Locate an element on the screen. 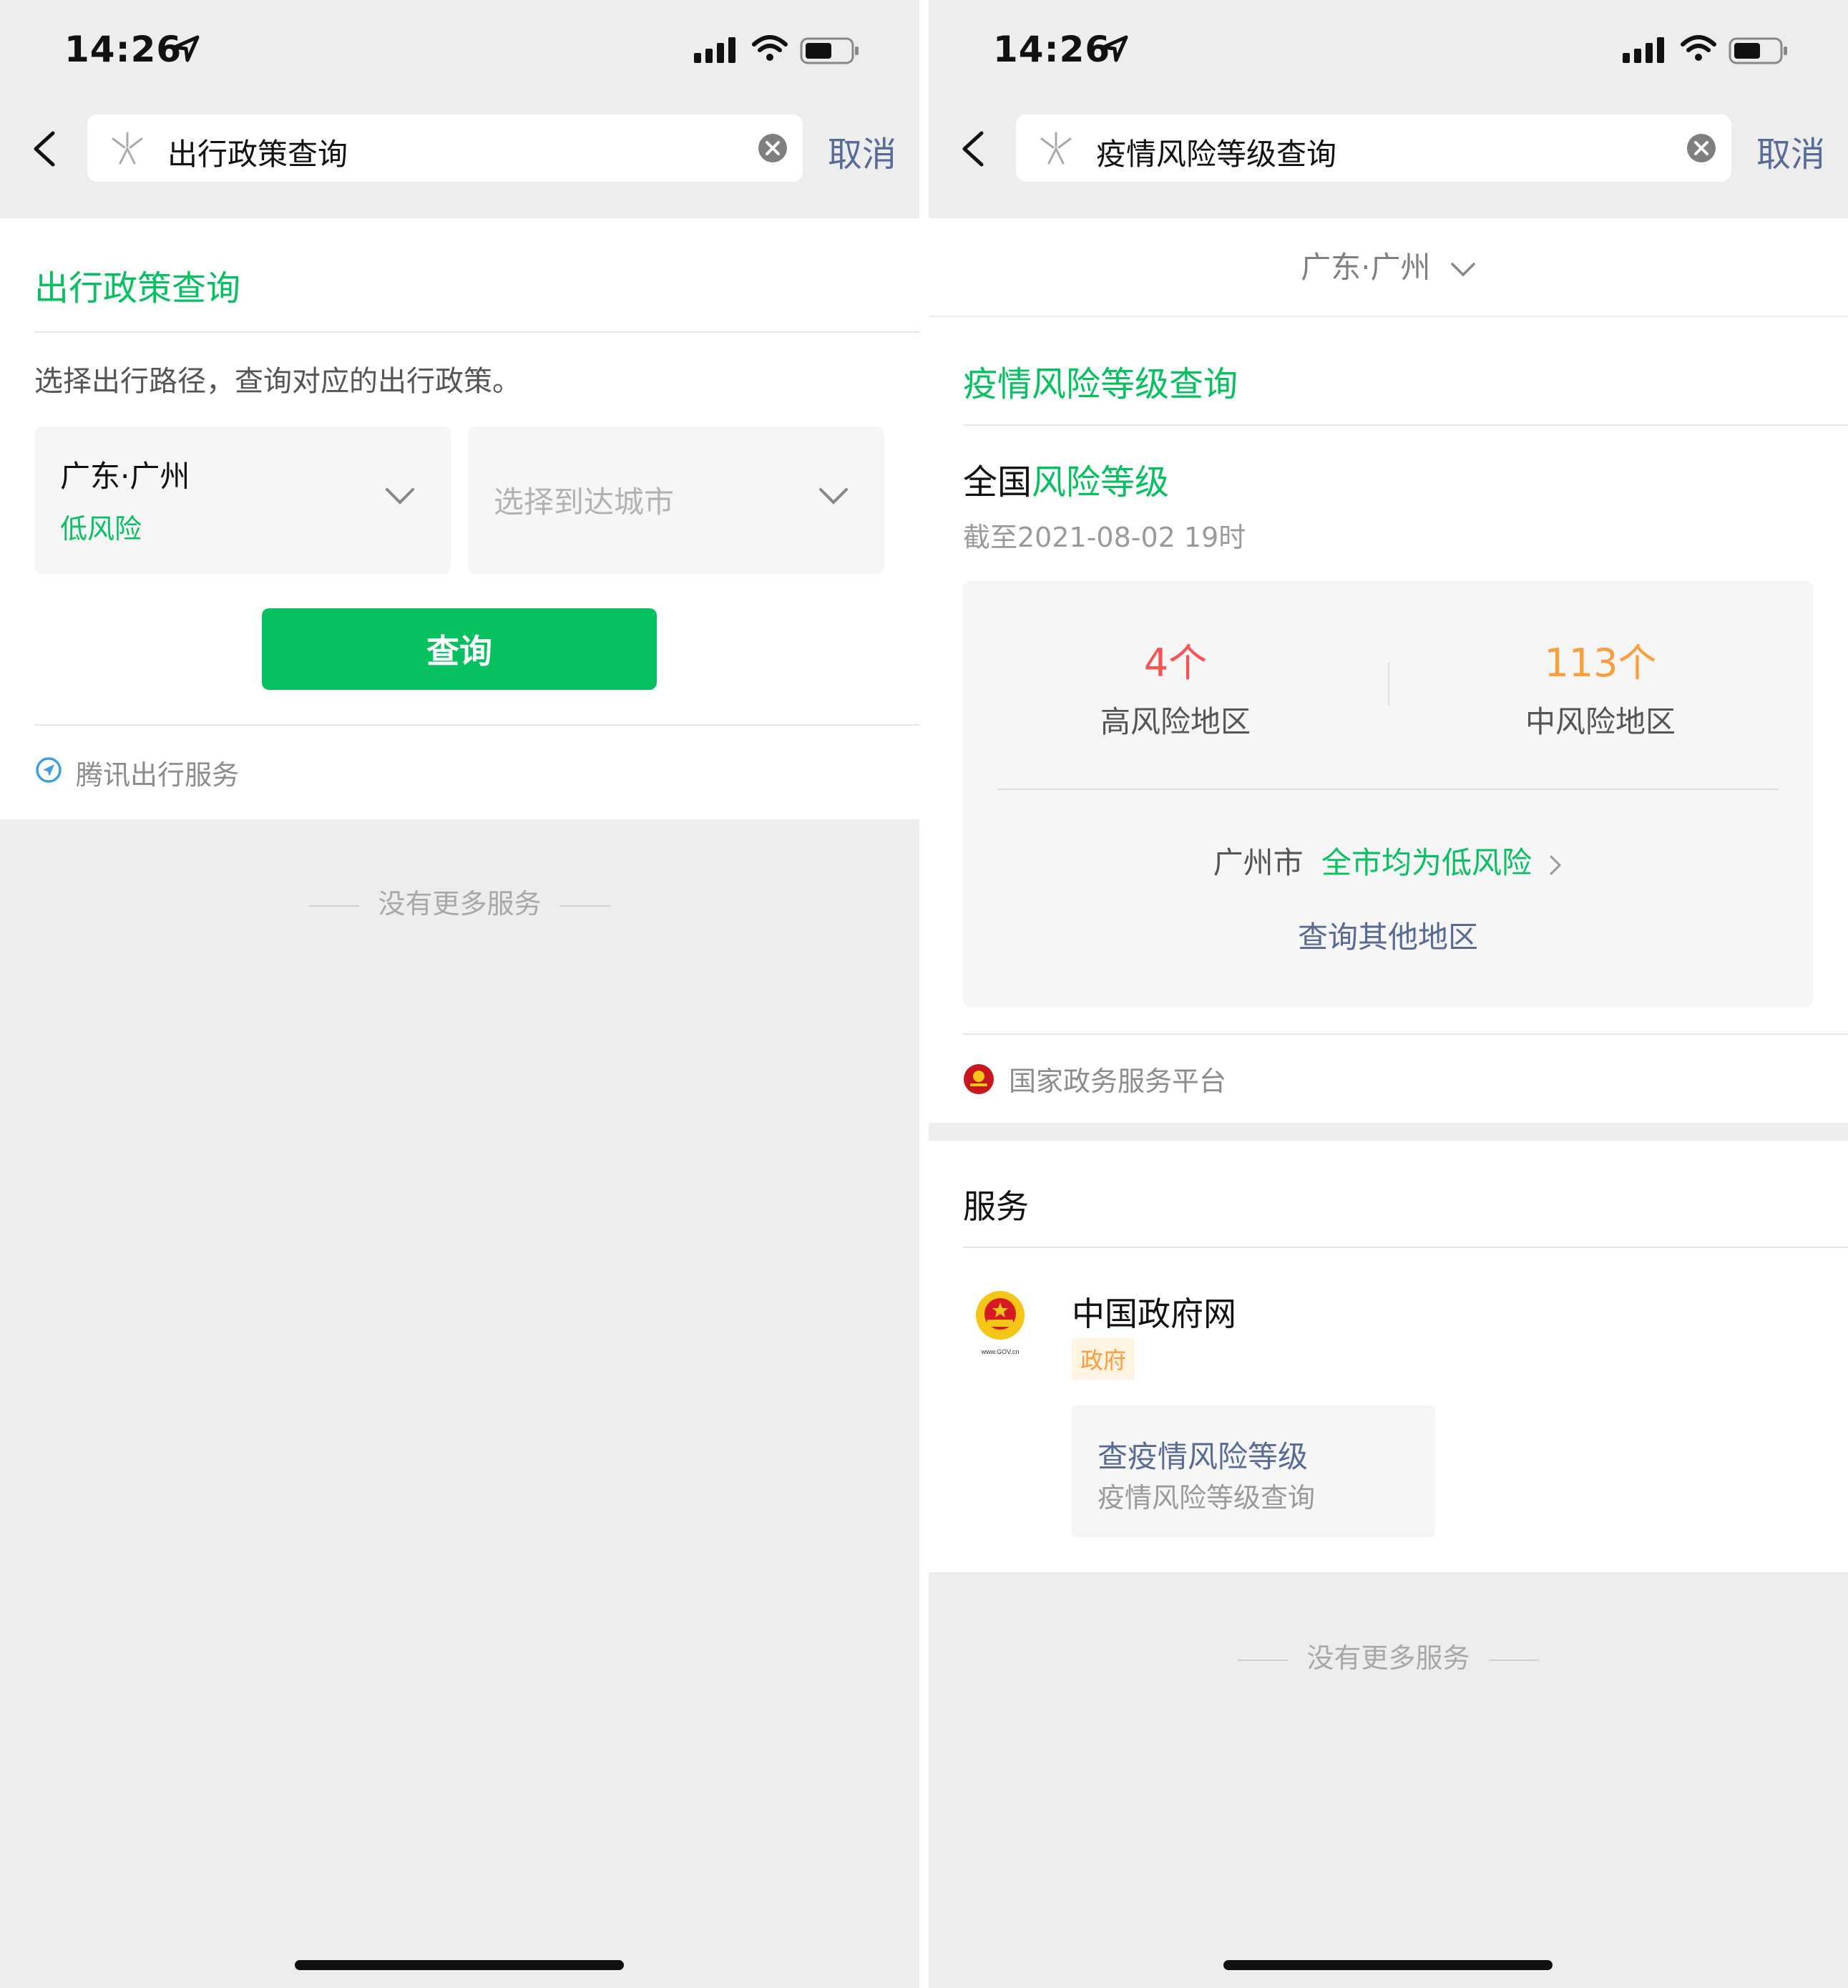 Image resolution: width=1848 pixels, height=1988 pixels. arrival-city-placeholder: 选择到达城市 is located at coordinates (584, 502).